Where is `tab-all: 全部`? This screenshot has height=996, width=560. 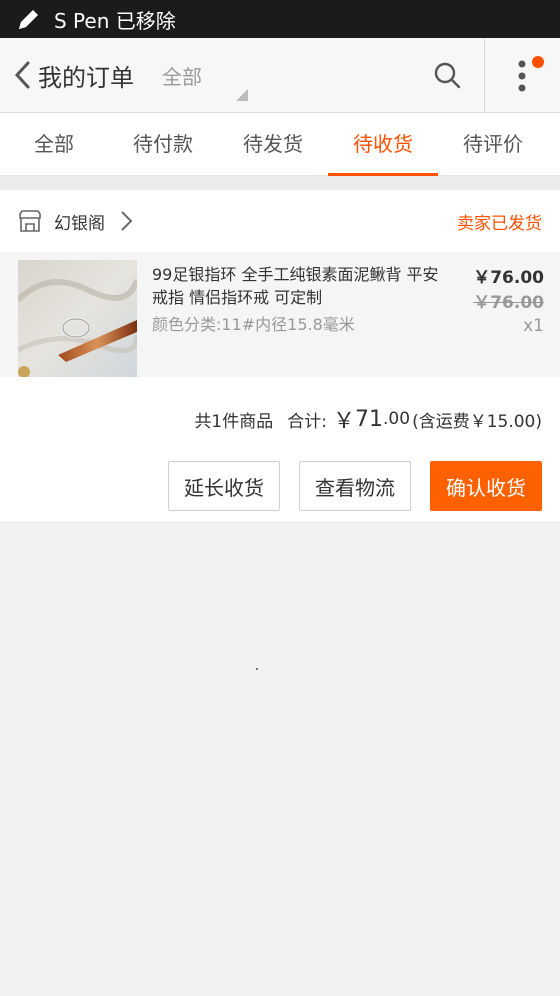 tab-all: 全部 is located at coordinates (54, 144).